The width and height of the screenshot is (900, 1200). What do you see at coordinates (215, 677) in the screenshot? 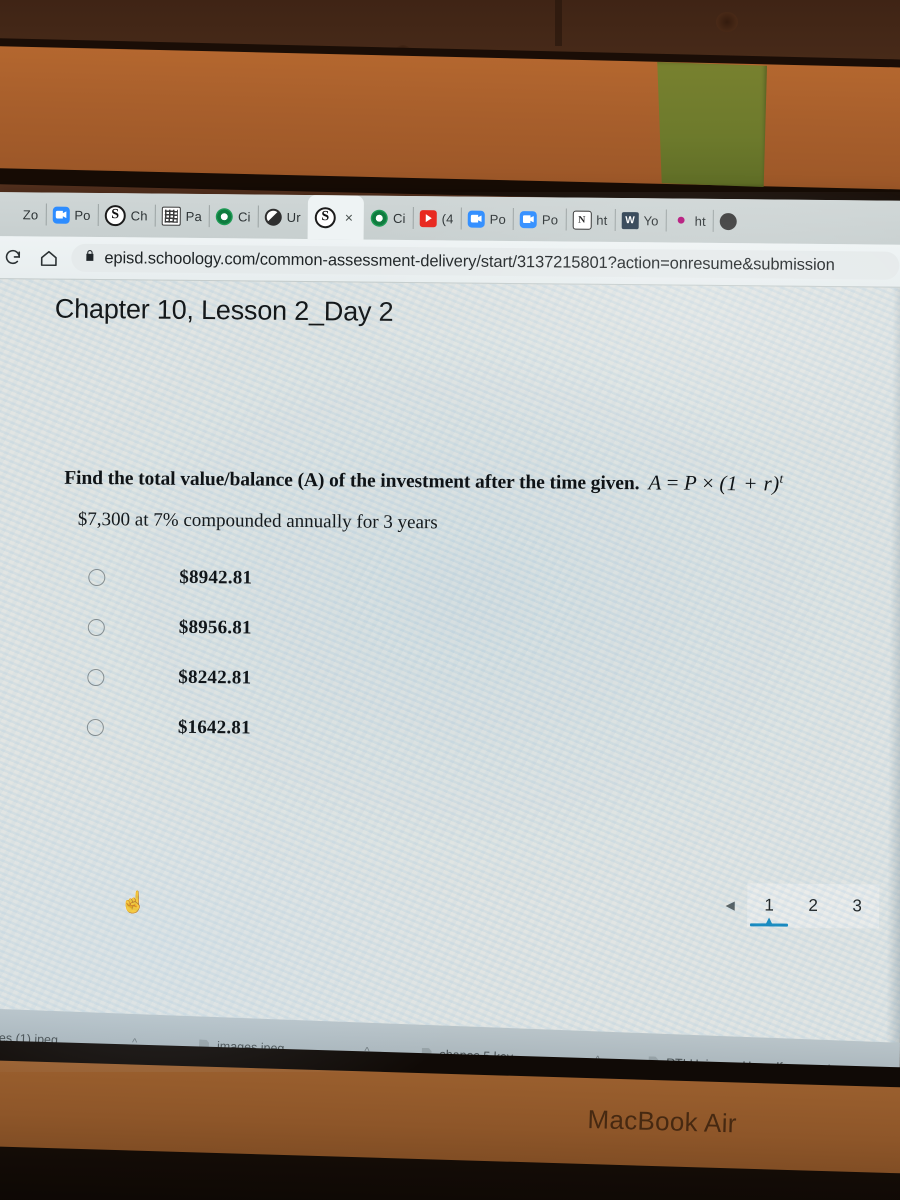
I see `option-label: $8242.81` at bounding box center [215, 677].